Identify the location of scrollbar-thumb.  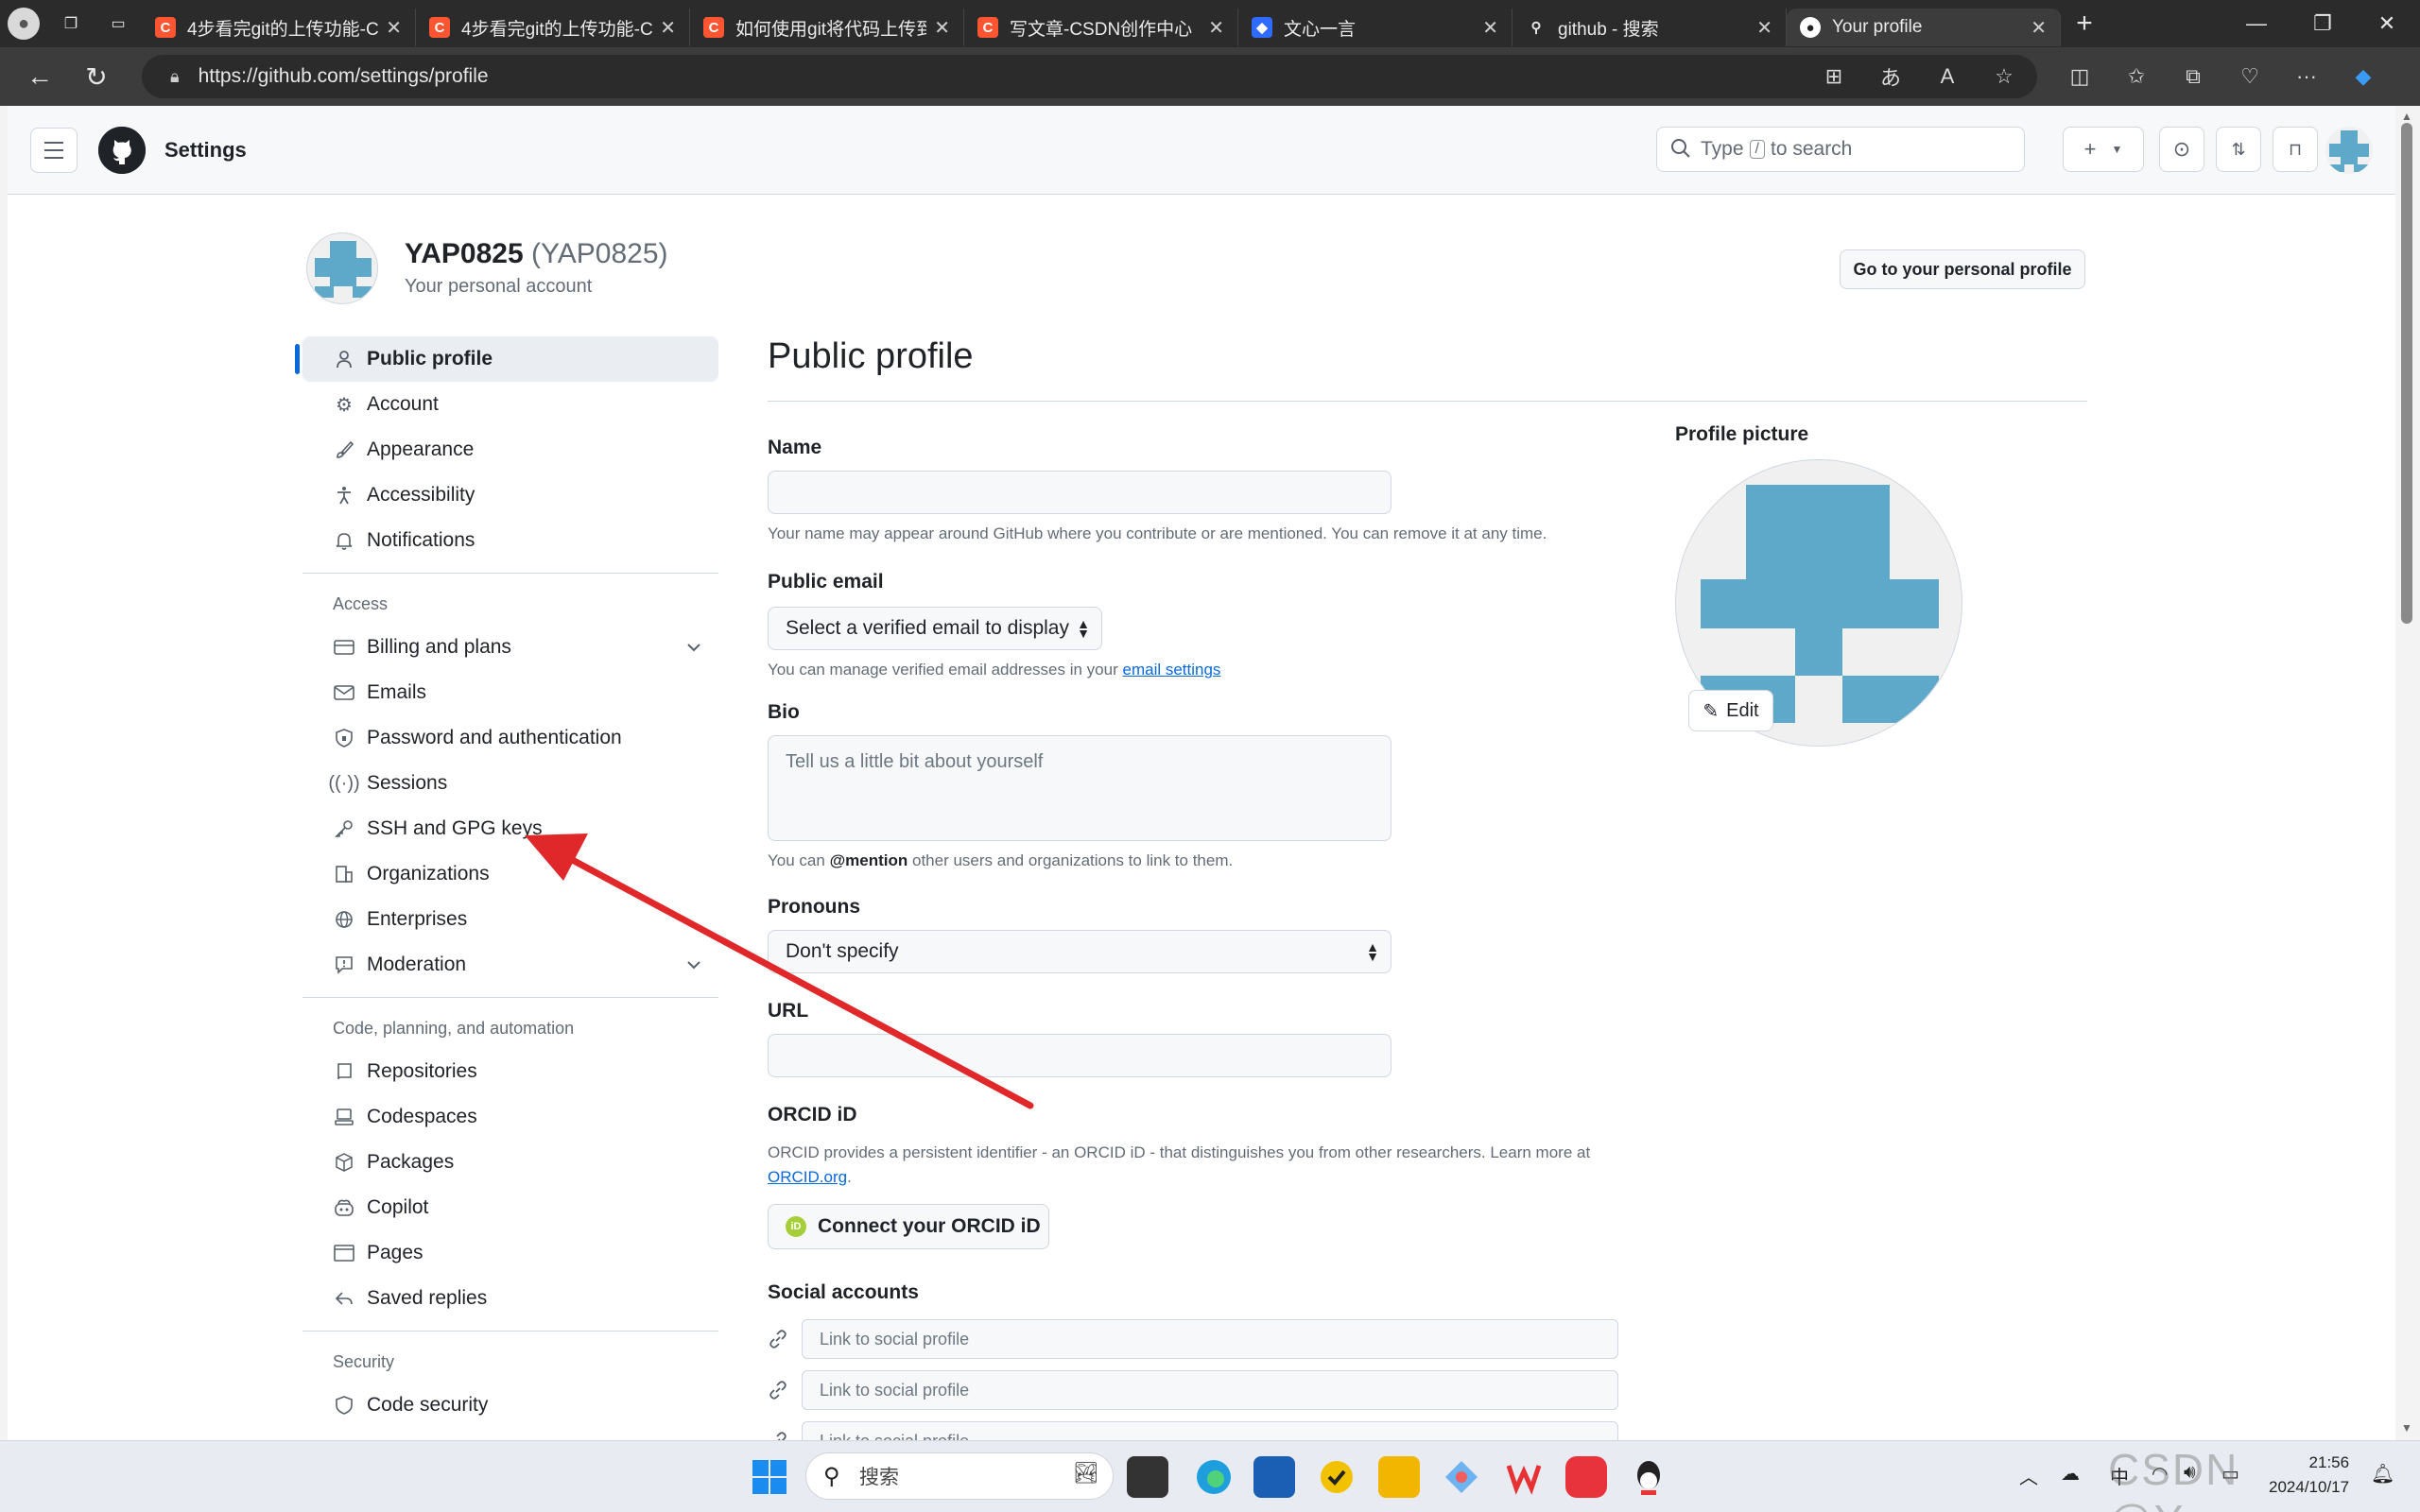
(2406, 373).